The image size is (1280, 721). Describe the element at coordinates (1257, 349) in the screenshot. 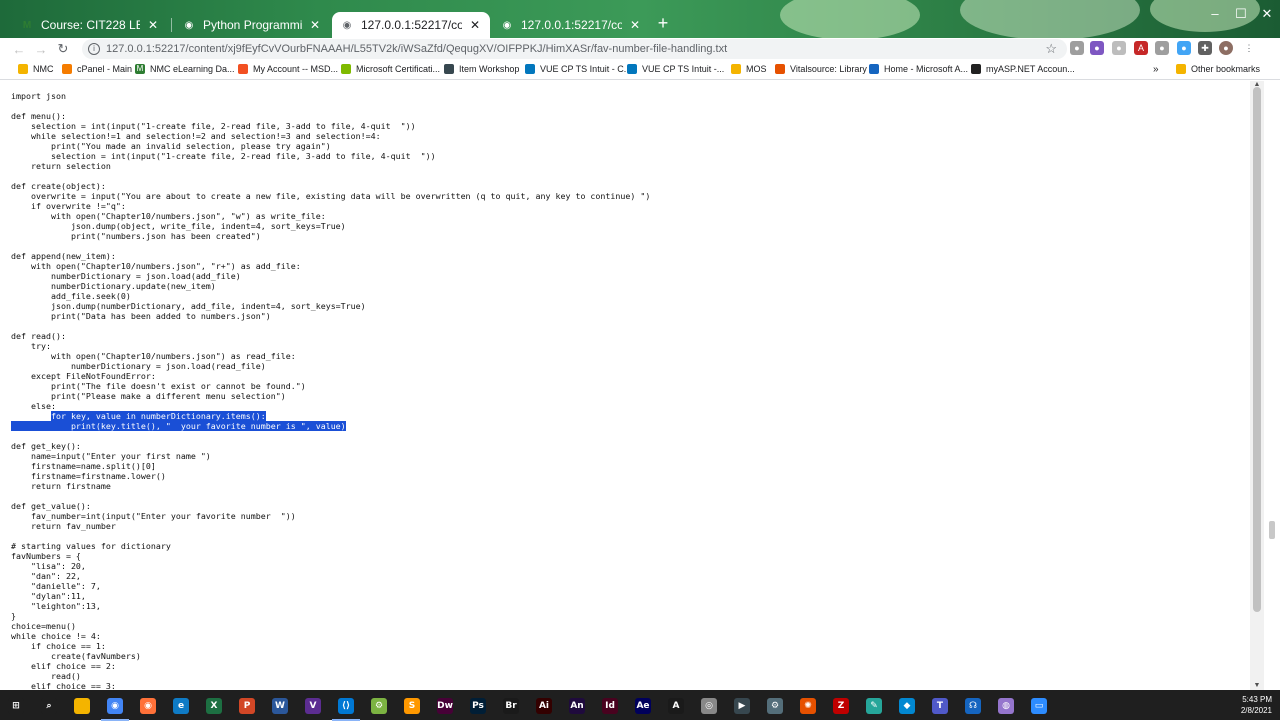

I see `scrollbar-thumb` at that location.